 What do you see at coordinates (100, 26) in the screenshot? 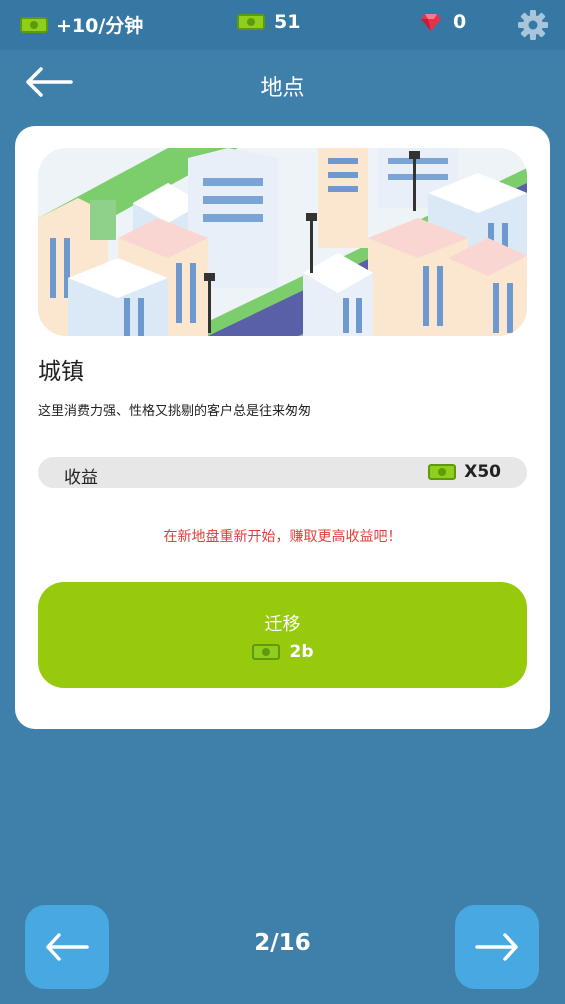
I see `income-rate: +10/分钟` at bounding box center [100, 26].